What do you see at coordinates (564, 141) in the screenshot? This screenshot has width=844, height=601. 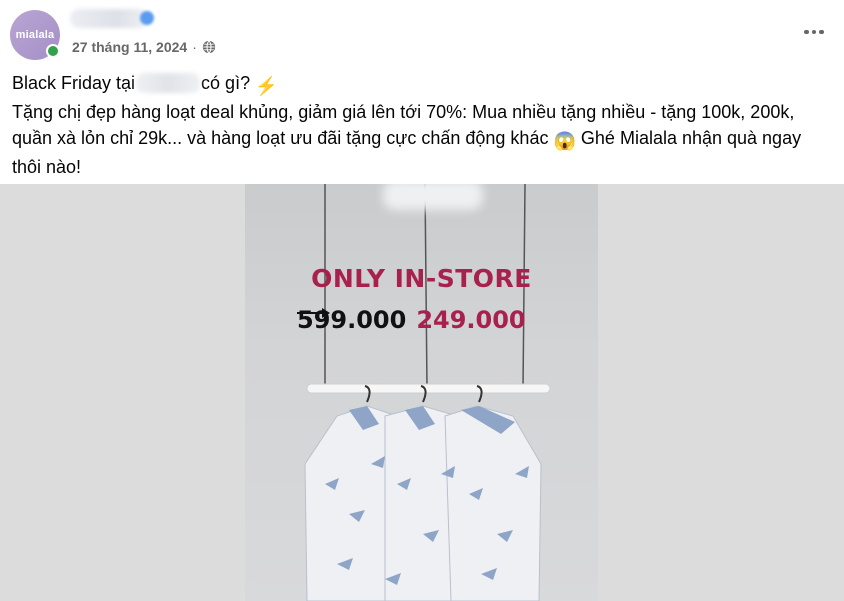 I see `screaming-face-emoji-icon: 😱` at bounding box center [564, 141].